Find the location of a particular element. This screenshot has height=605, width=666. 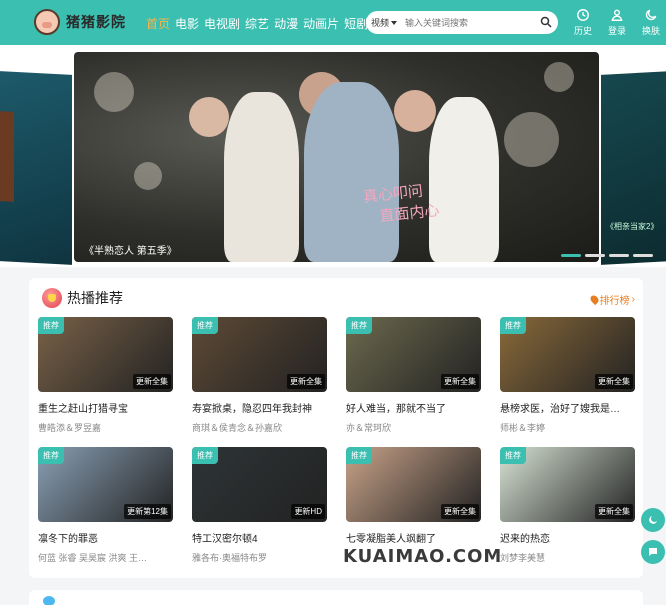

header-tools: 历史 登录 换肤 is located at coordinates (617, 22).